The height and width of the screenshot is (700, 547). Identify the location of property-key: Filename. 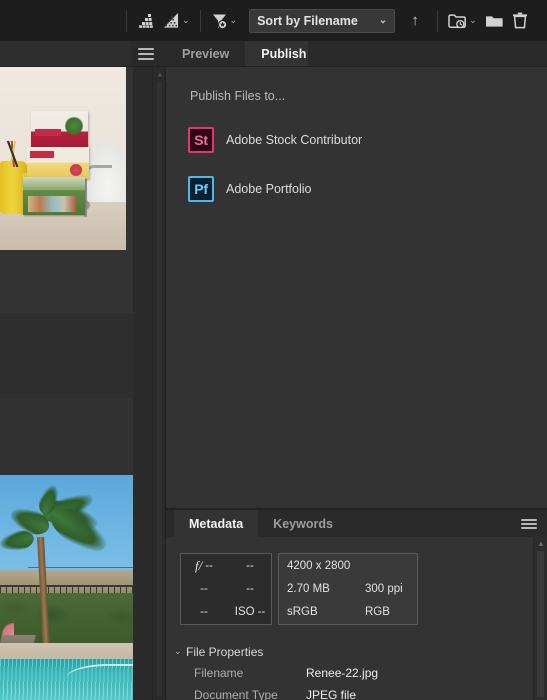
(219, 673).